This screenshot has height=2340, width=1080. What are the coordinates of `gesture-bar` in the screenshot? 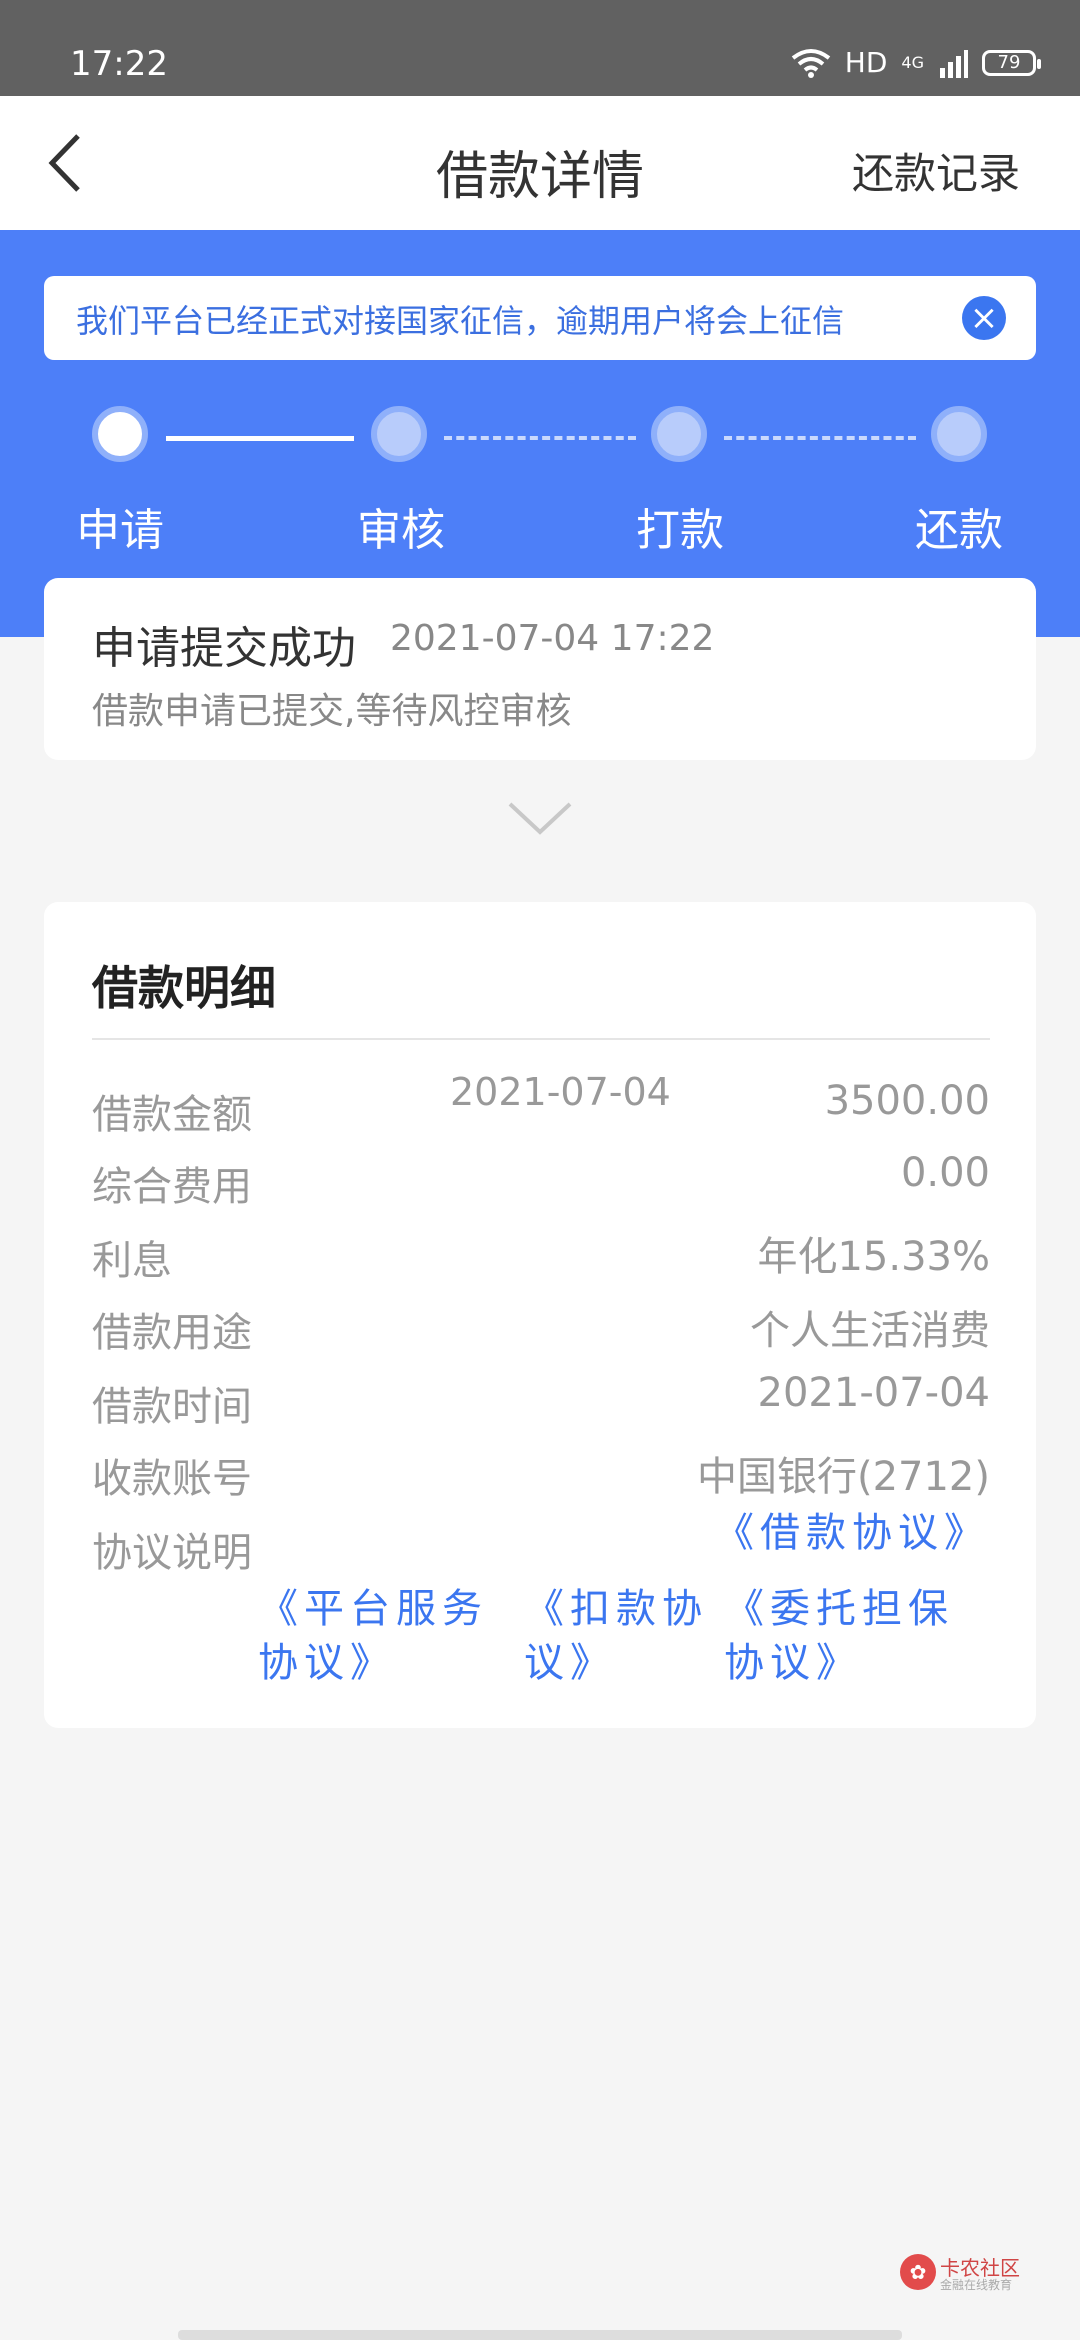 It's located at (540, 2335).